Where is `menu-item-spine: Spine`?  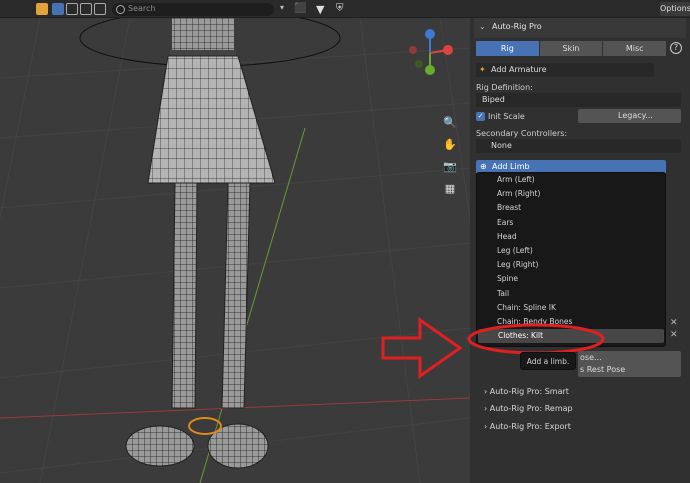
menu-item-spine: Spine is located at coordinates (571, 279).